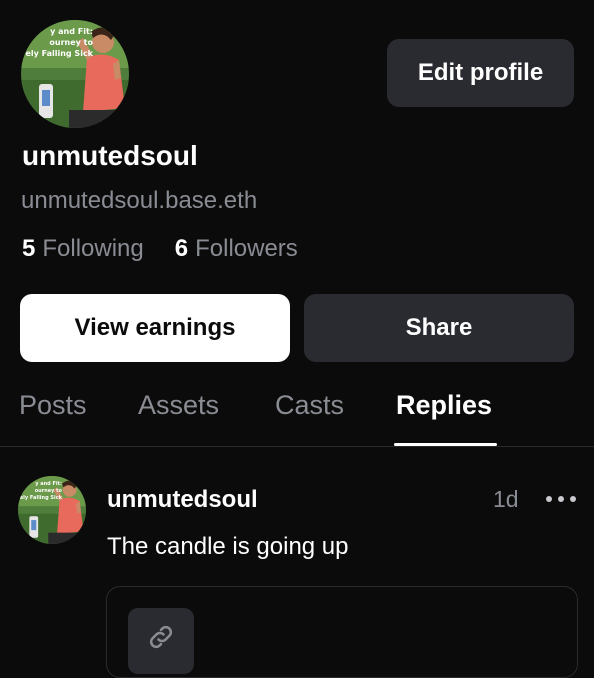 The height and width of the screenshot is (678, 594). I want to click on share-button: Share, so click(439, 328).